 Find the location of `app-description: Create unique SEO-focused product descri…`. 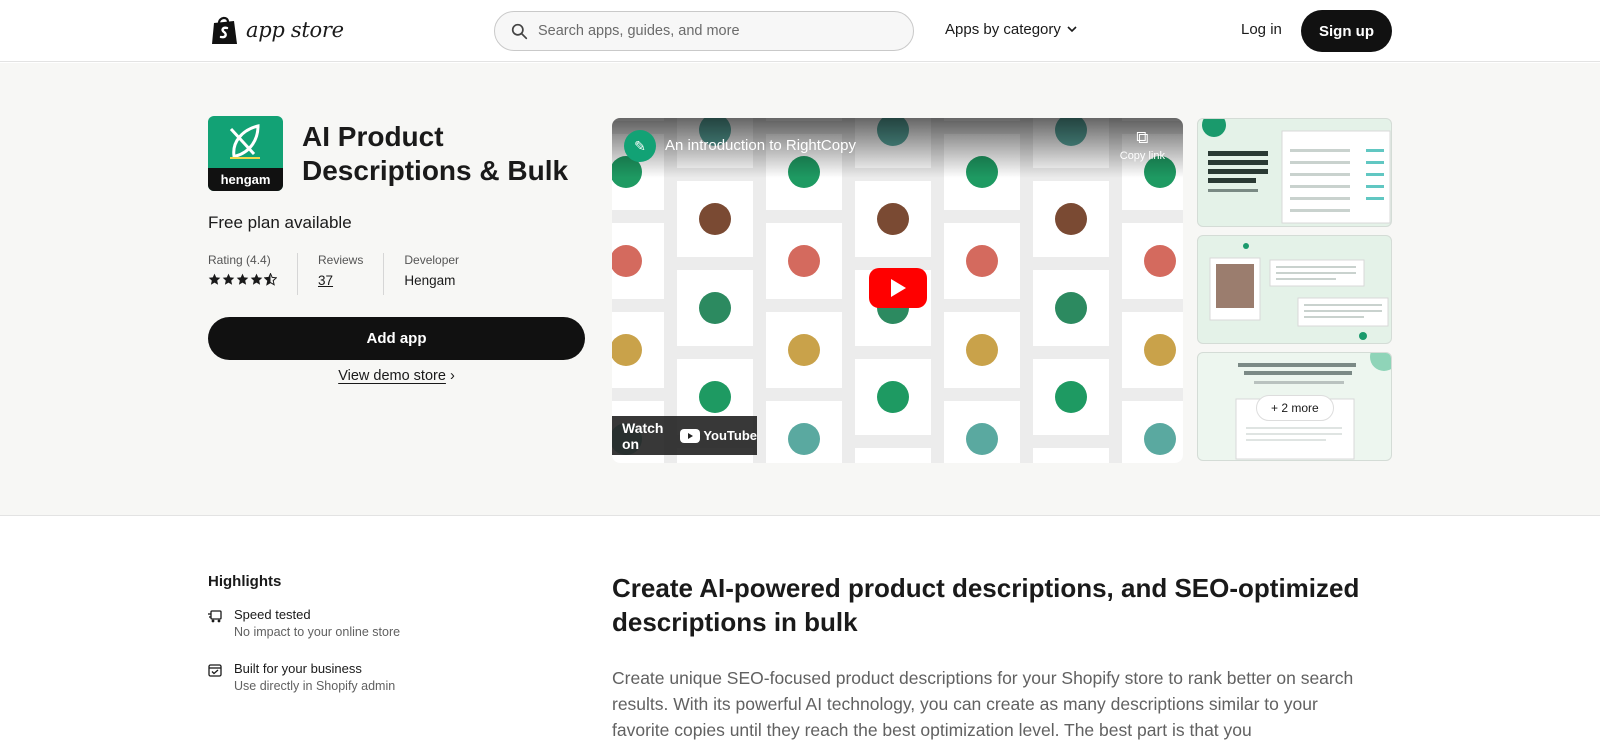

app-description: Create unique SEO-focused product descri… is located at coordinates (983, 704).